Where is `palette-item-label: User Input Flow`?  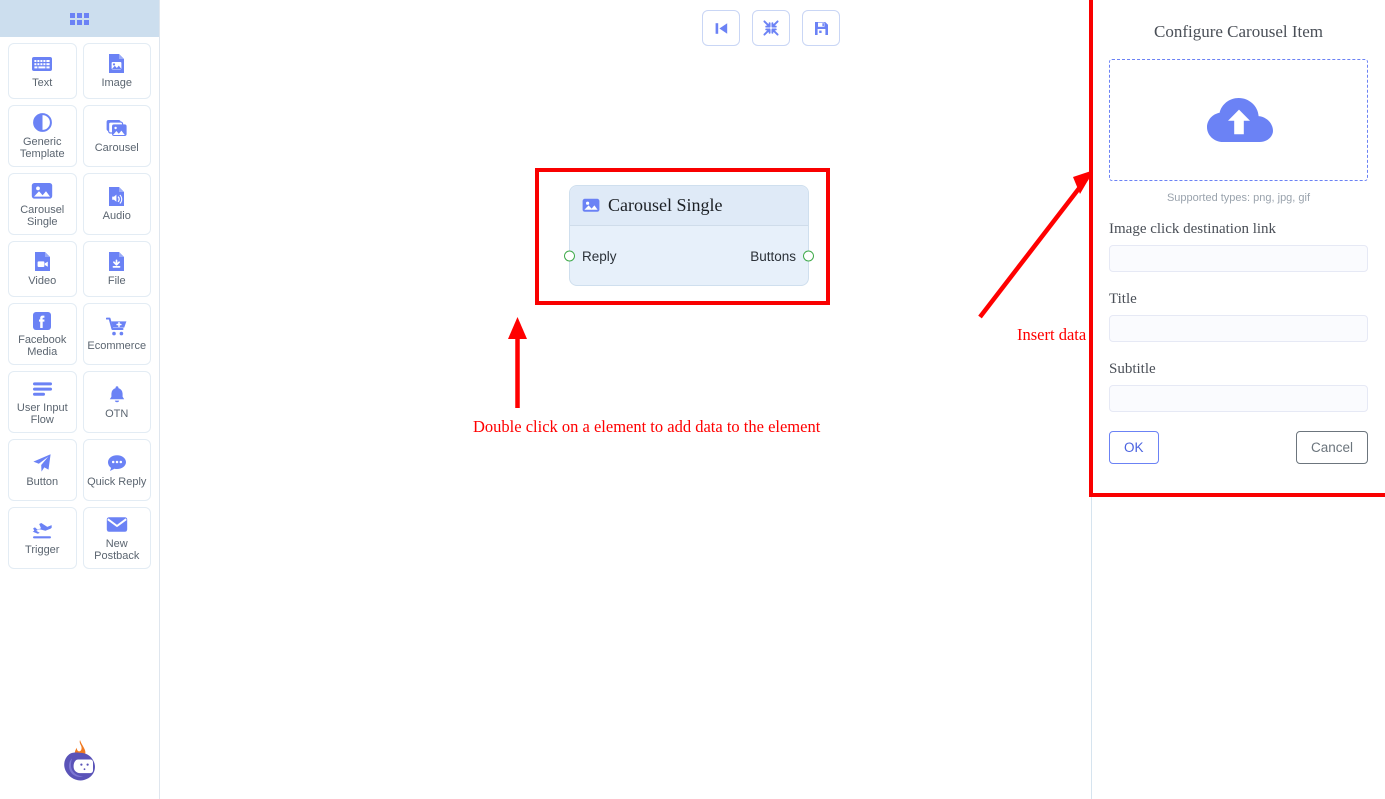 palette-item-label: User Input Flow is located at coordinates (42, 413).